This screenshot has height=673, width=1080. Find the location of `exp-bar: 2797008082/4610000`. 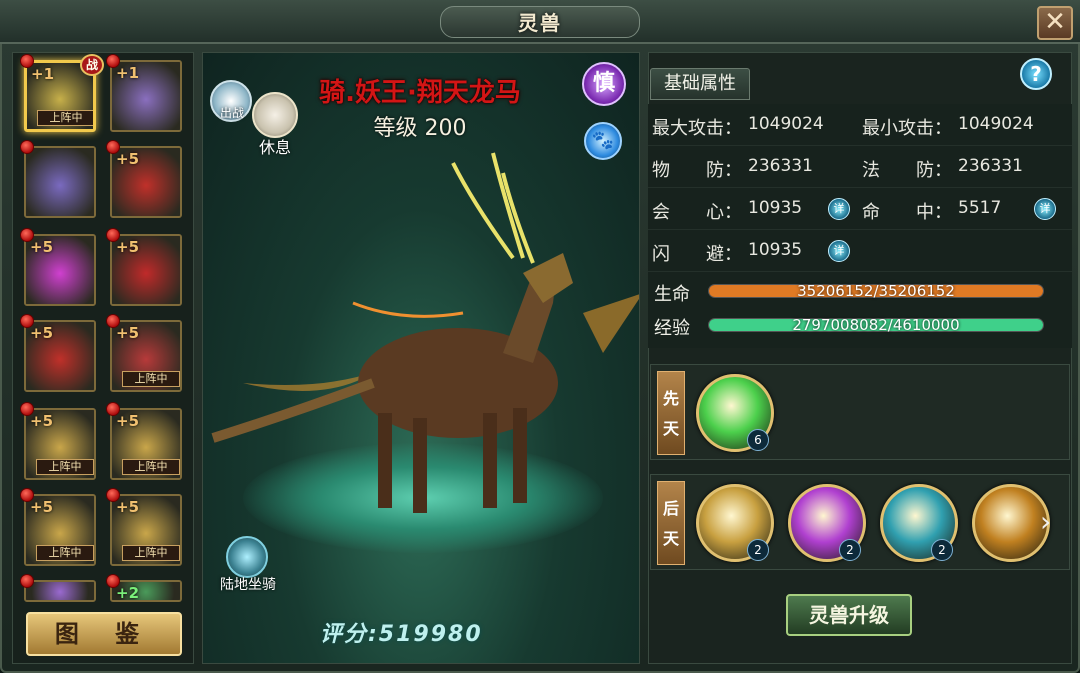

exp-bar: 2797008082/4610000 is located at coordinates (876, 325).